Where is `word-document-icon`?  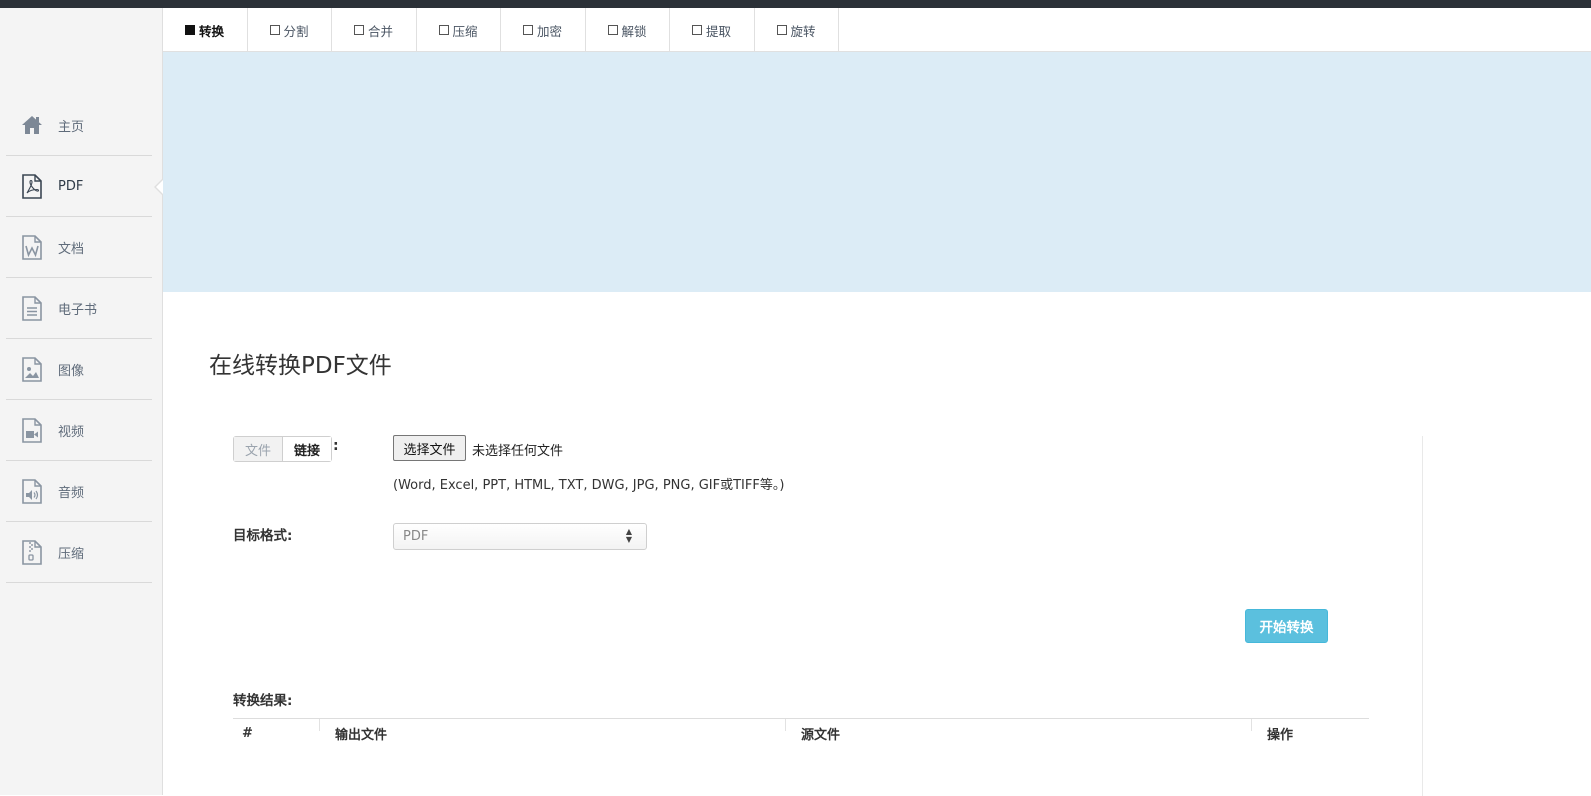
word-document-icon is located at coordinates (32, 247).